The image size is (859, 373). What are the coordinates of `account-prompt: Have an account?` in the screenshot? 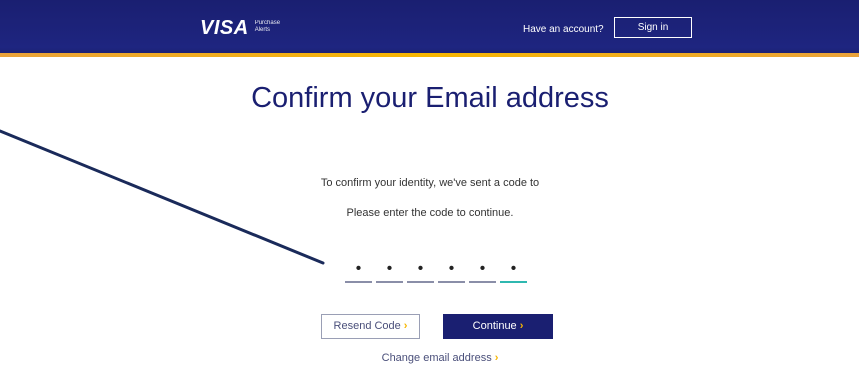 It's located at (563, 29).